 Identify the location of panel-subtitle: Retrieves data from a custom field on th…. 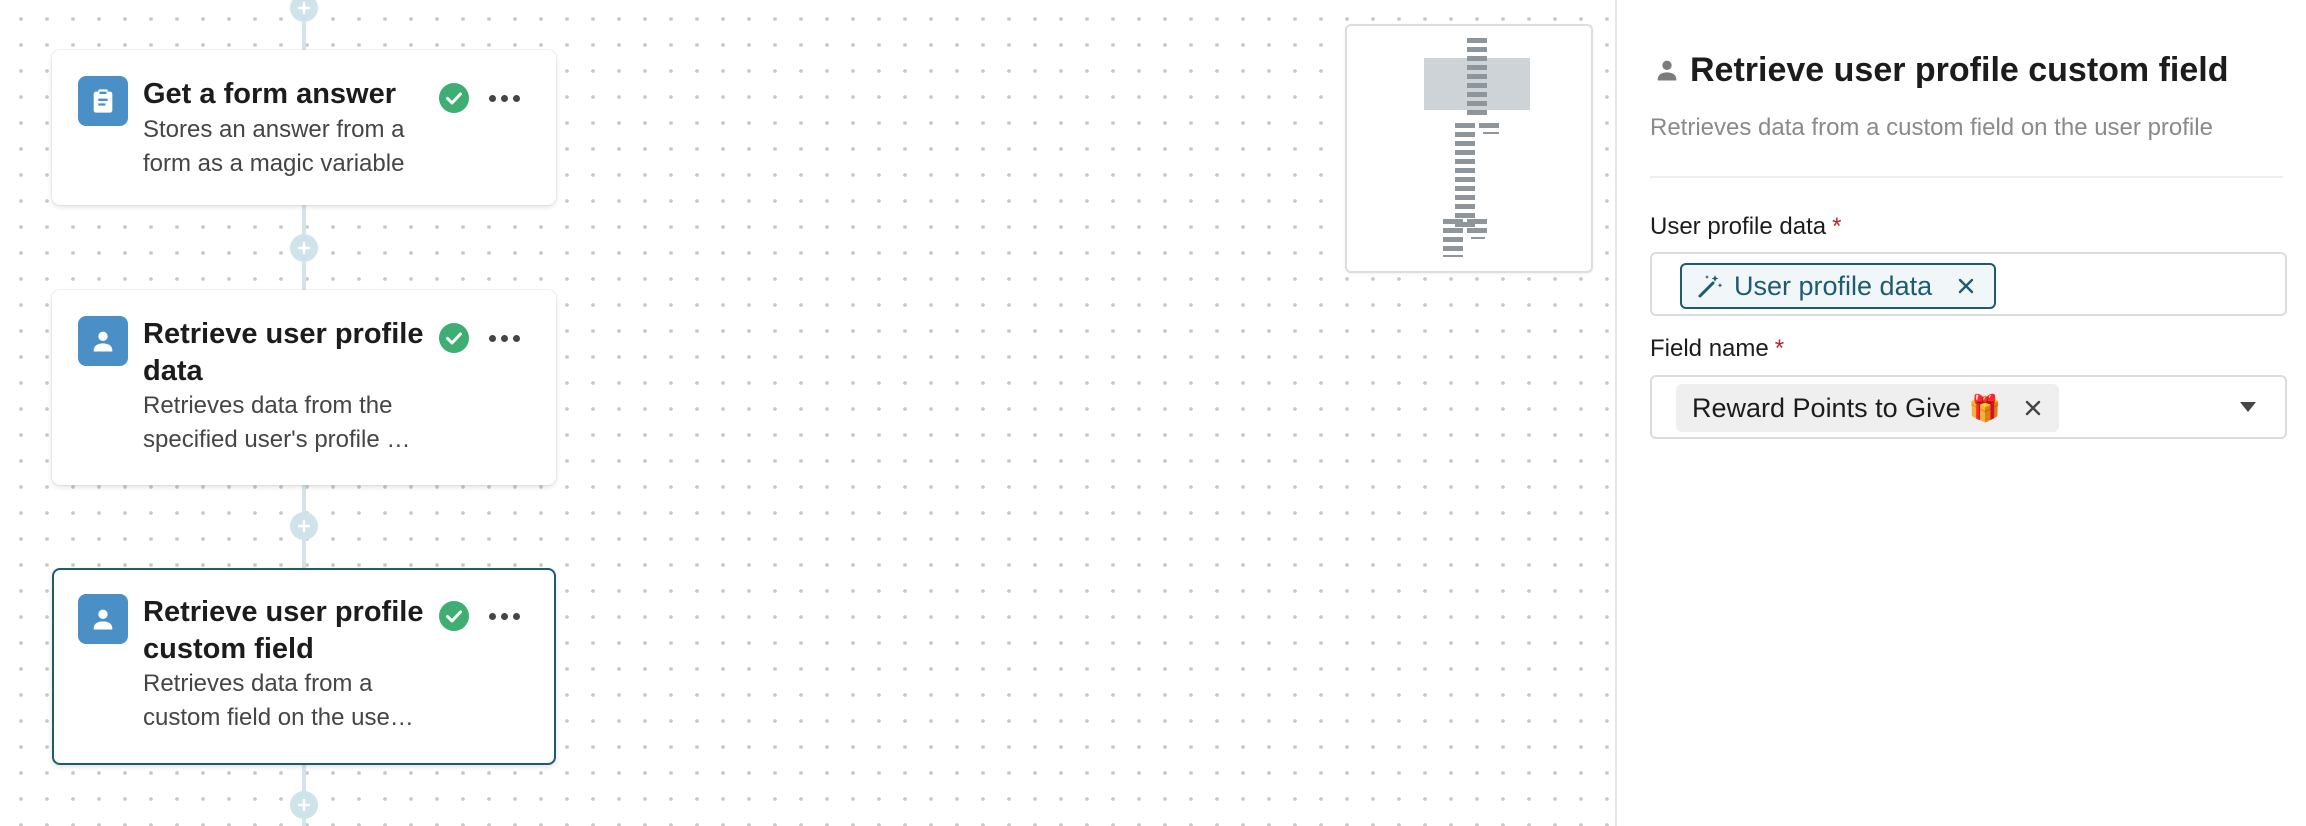
(1931, 127).